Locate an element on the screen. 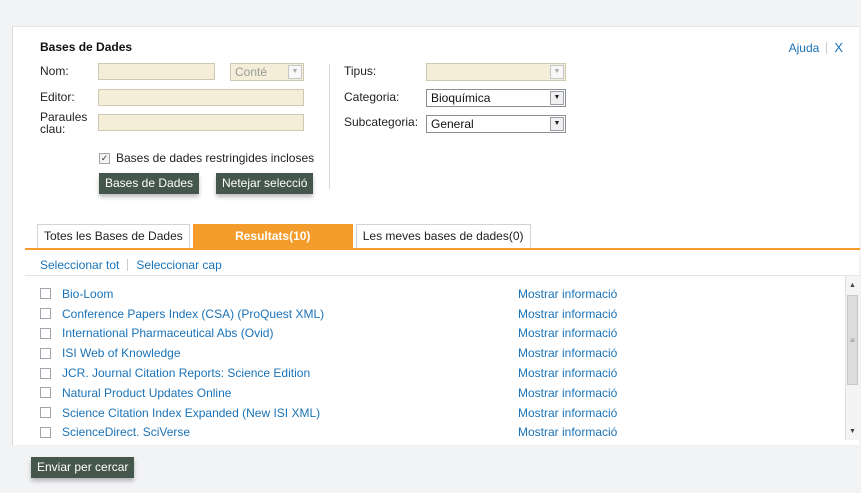  list-item: ISI Web of Knowledge Mostrar informació is located at coordinates (440, 353).